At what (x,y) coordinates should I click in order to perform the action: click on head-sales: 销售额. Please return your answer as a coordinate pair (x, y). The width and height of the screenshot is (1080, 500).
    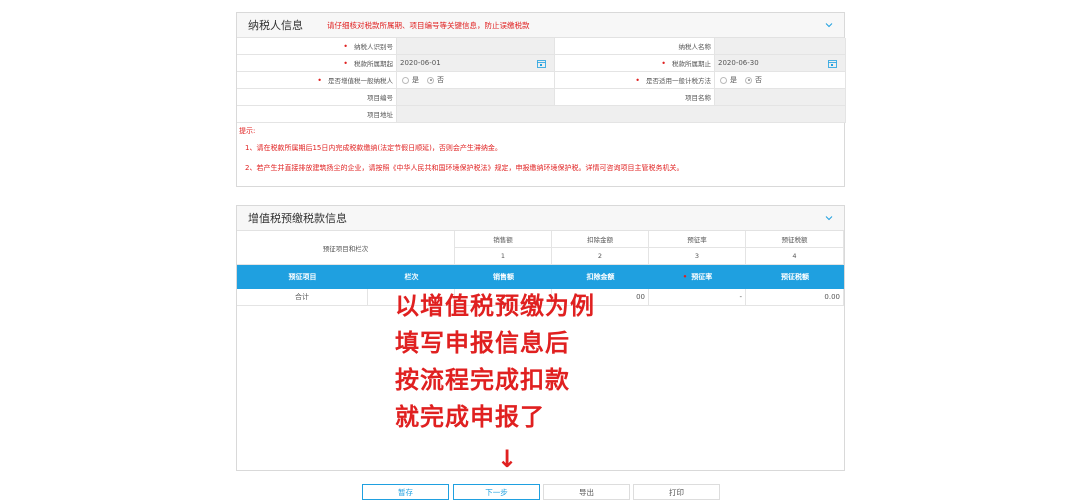
    Looking at the image, I should click on (503, 239).